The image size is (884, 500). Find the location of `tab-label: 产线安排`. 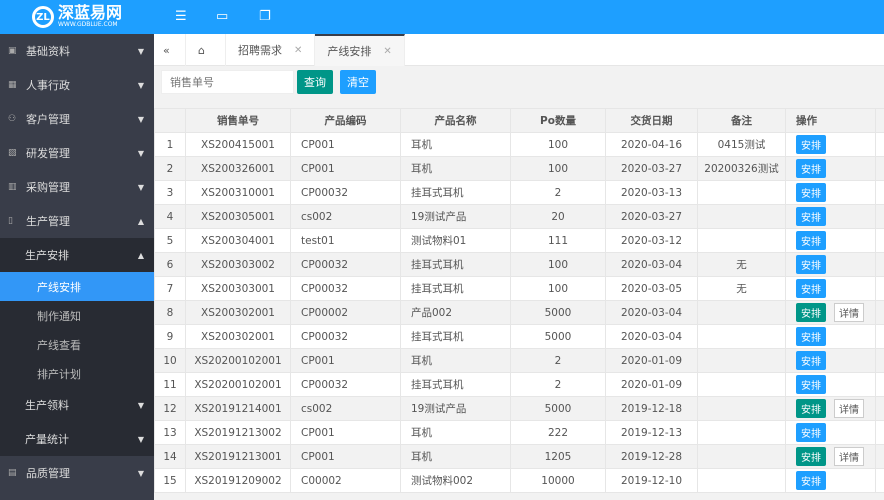

tab-label: 产线安排 is located at coordinates (349, 51).